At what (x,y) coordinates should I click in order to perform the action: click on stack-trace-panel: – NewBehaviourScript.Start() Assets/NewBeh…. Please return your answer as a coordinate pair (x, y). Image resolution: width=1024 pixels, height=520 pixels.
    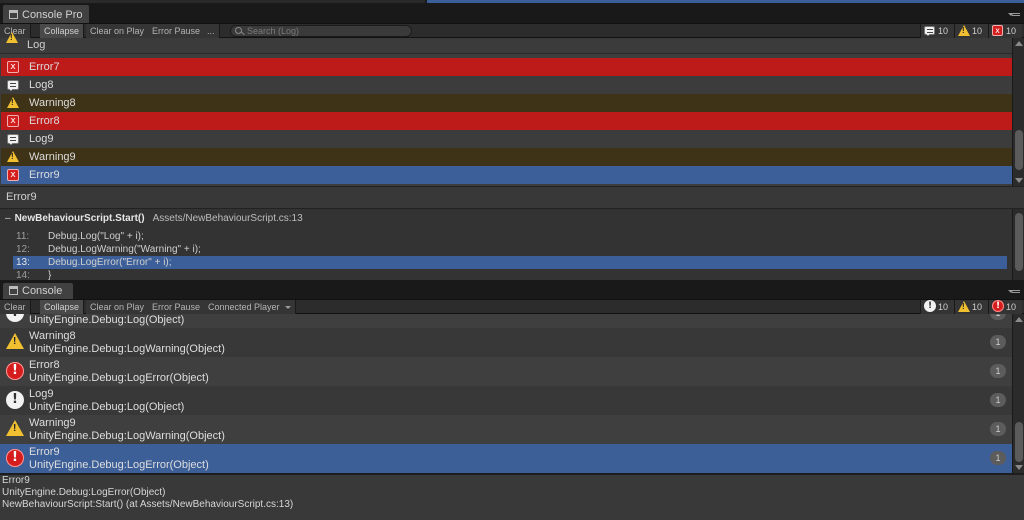
    Looking at the image, I should click on (512, 244).